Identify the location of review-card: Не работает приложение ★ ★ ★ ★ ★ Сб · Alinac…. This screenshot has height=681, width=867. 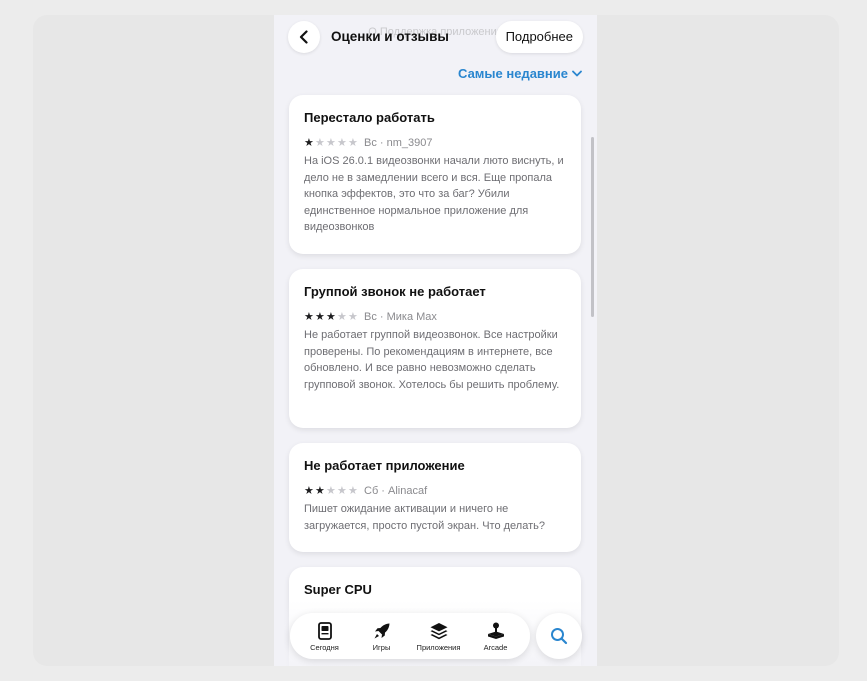
(435, 497).